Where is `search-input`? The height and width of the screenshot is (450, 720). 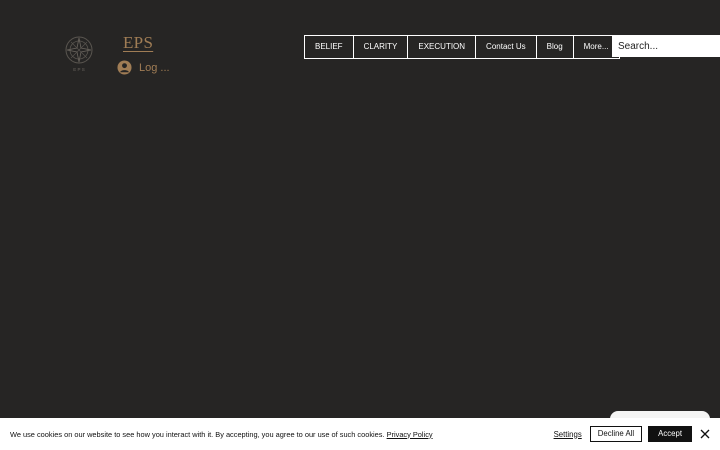 search-input is located at coordinates (666, 46).